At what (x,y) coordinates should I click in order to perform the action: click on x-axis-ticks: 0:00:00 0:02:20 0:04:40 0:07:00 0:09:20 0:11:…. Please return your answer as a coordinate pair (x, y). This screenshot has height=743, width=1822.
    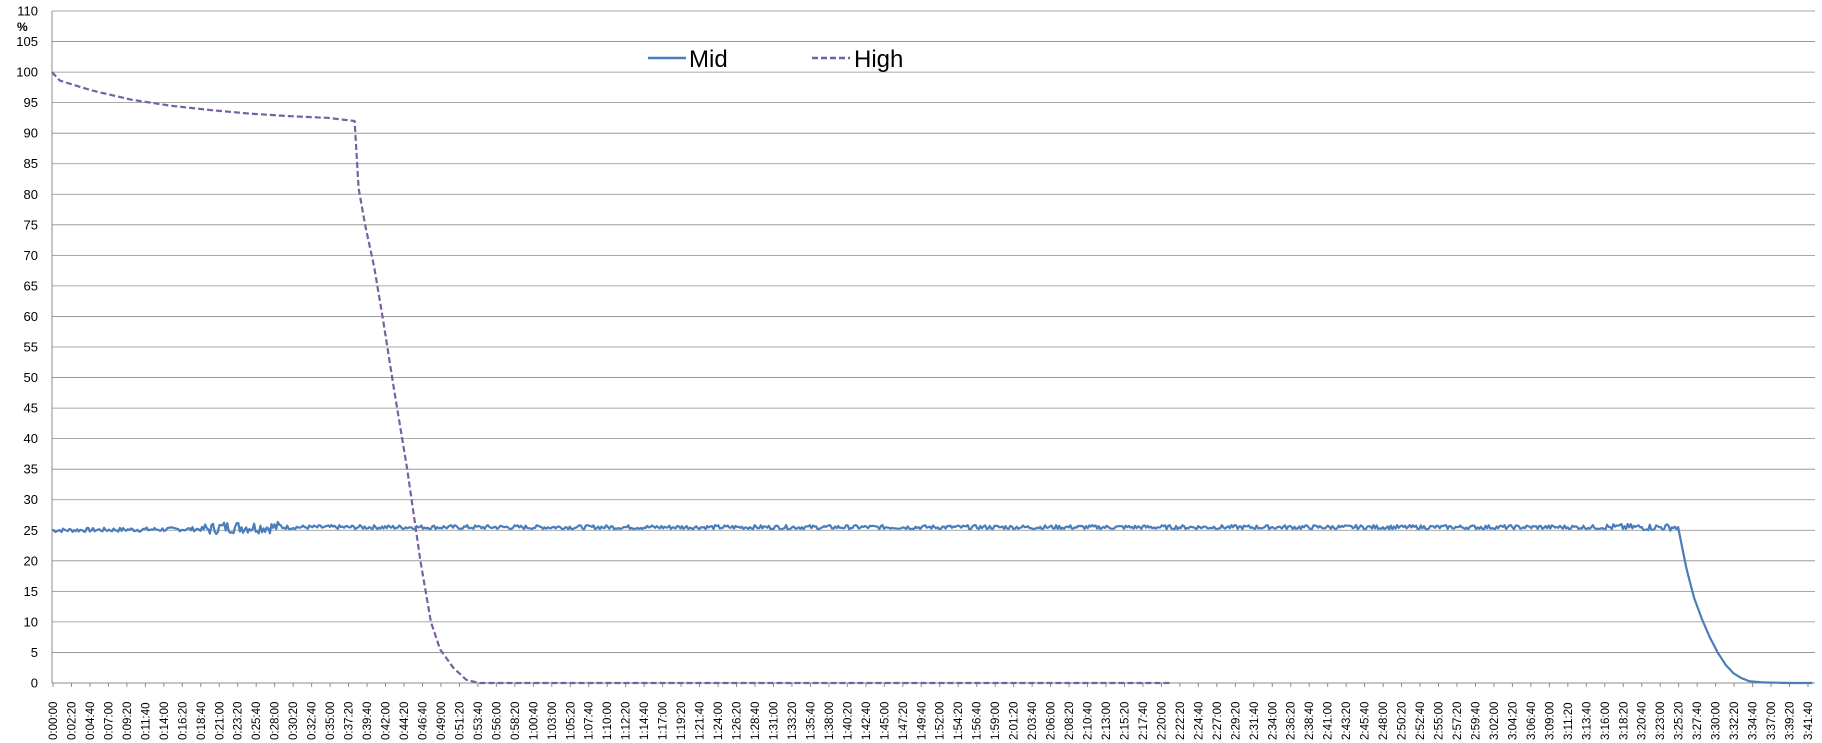
    Looking at the image, I should click on (931, 711).